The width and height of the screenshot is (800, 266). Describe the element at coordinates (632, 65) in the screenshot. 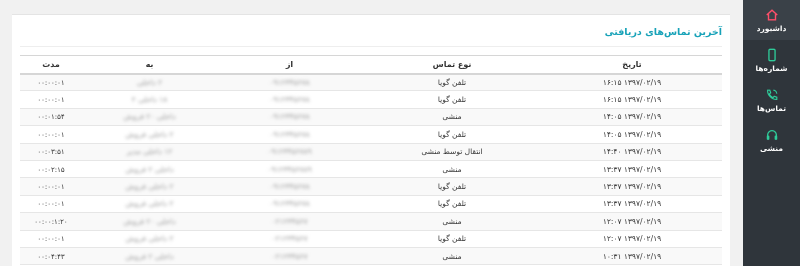

I see `column-header-date: تاریخ` at that location.